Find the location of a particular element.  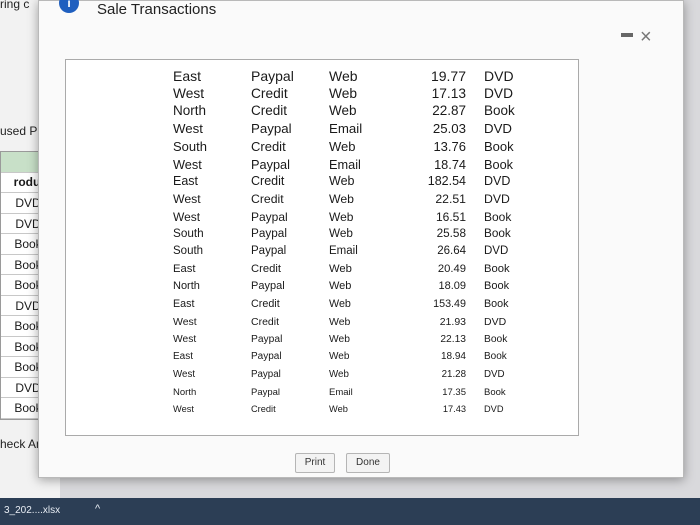

table-row: South Credit Web 13.76 Book is located at coordinates (322, 148).